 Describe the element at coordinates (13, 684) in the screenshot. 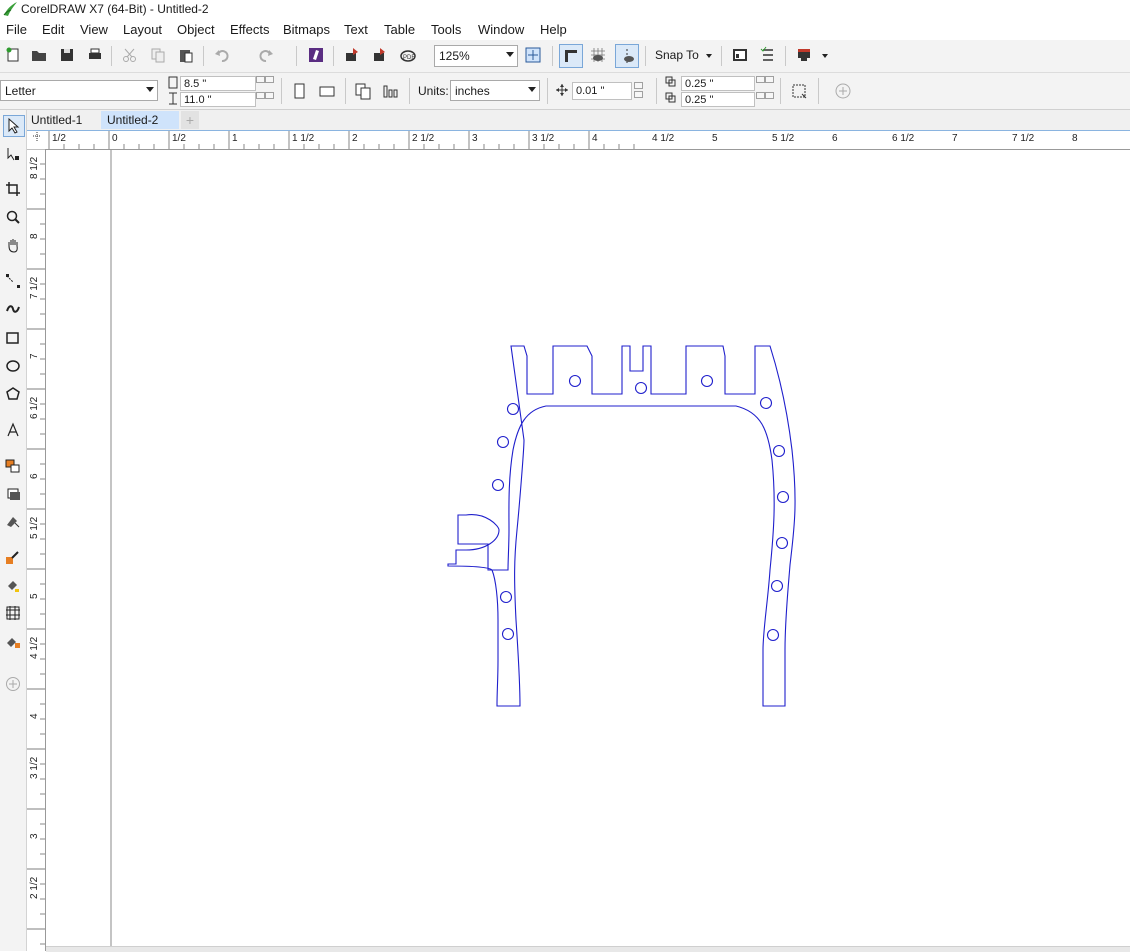

I see `add-tool-icon` at that location.